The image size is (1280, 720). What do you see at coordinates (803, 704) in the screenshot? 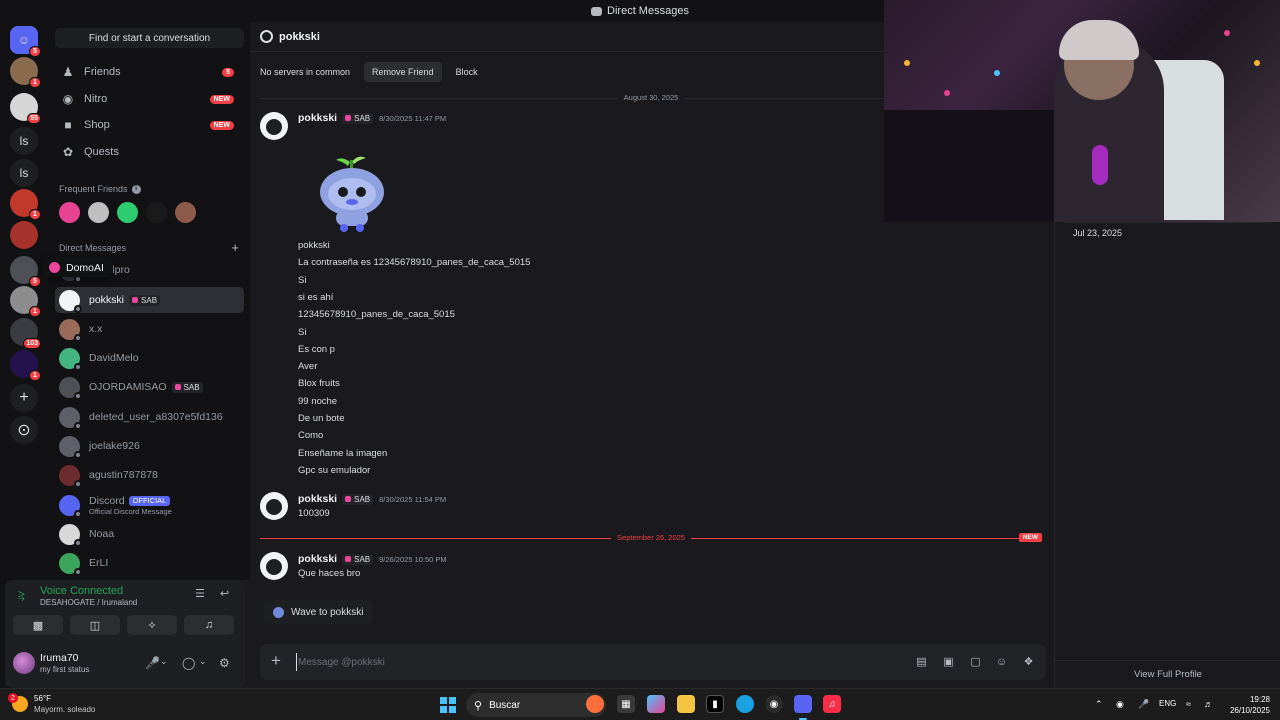
I see `discord-taskbar-icon` at bounding box center [803, 704].